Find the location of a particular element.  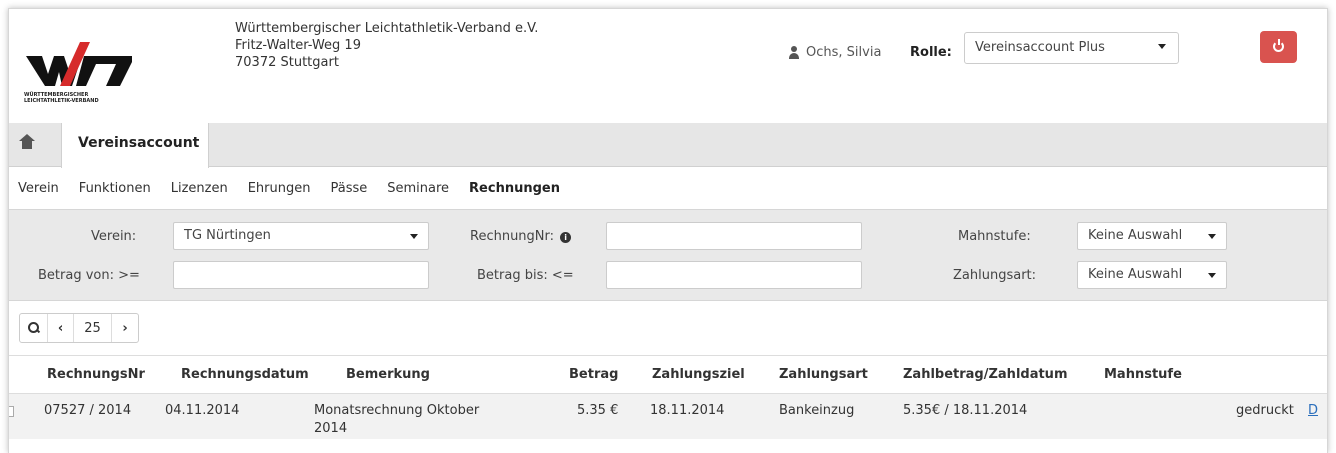

current-user: Ochs, Silvia is located at coordinates (834, 52).